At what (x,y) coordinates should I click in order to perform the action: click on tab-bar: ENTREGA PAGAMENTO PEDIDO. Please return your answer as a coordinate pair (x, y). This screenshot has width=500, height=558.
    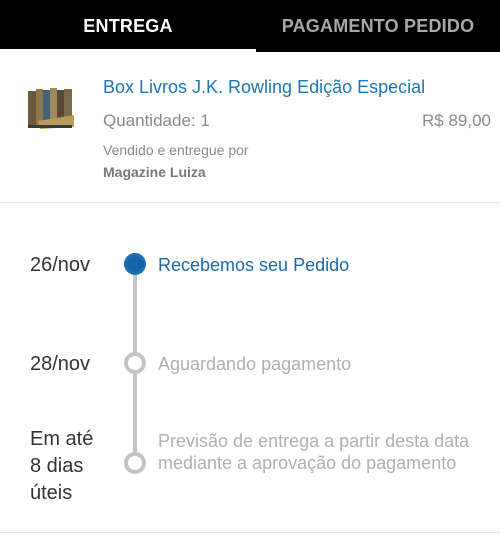
    Looking at the image, I should click on (250, 26).